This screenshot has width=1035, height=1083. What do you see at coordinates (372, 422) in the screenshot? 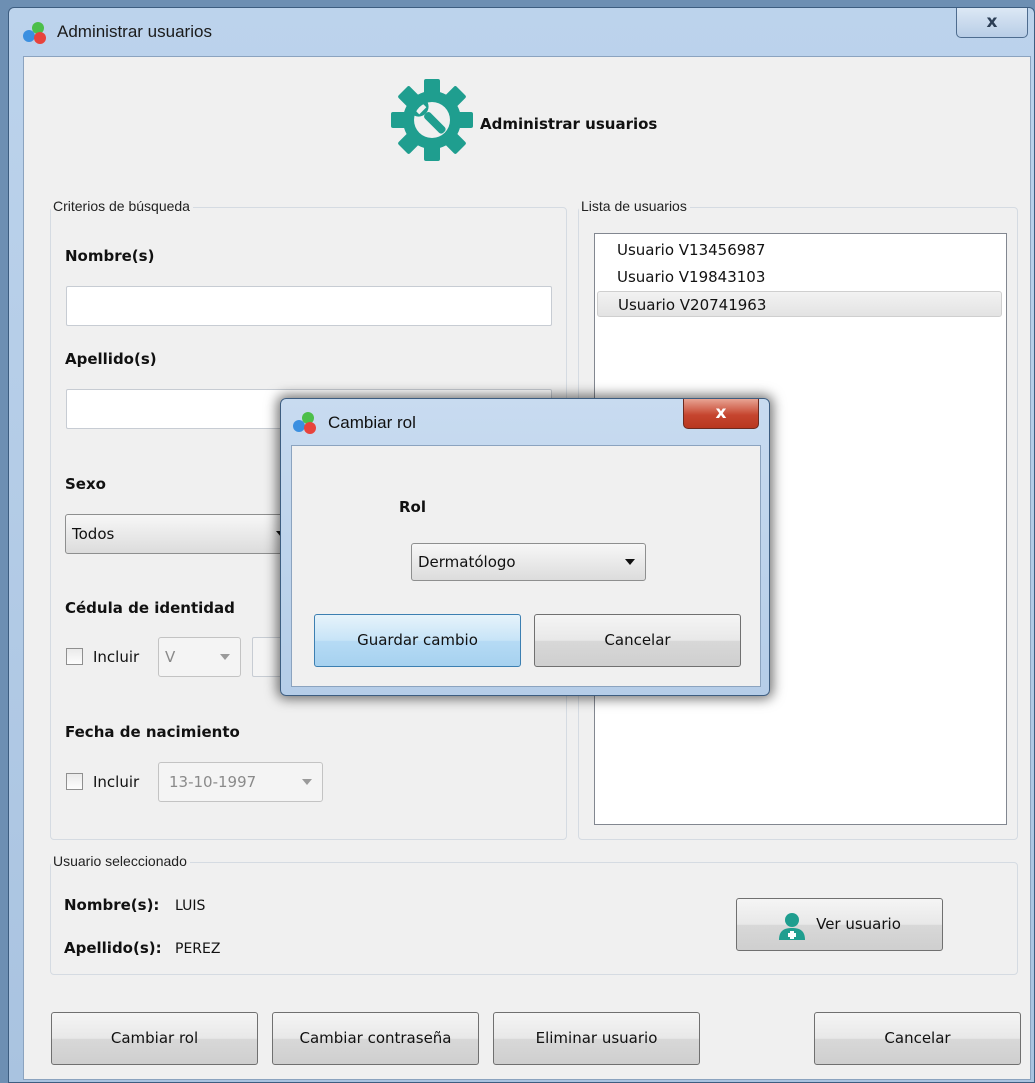
I see `dialog-title: Cambiar rol` at bounding box center [372, 422].